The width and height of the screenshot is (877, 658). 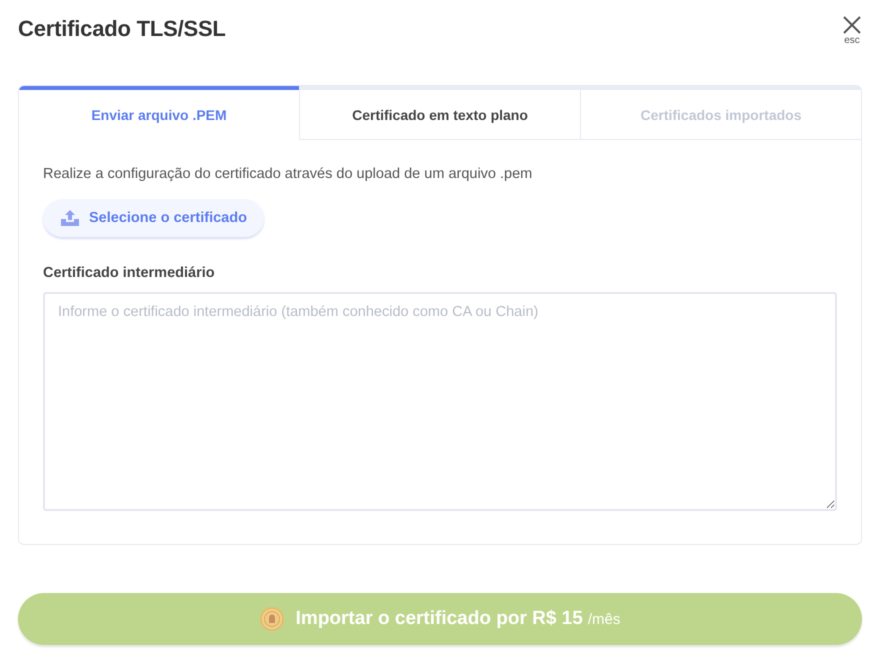 What do you see at coordinates (288, 174) in the screenshot?
I see `description-text: Realize a configuração do certificado através do upload de um arquivo .pem` at bounding box center [288, 174].